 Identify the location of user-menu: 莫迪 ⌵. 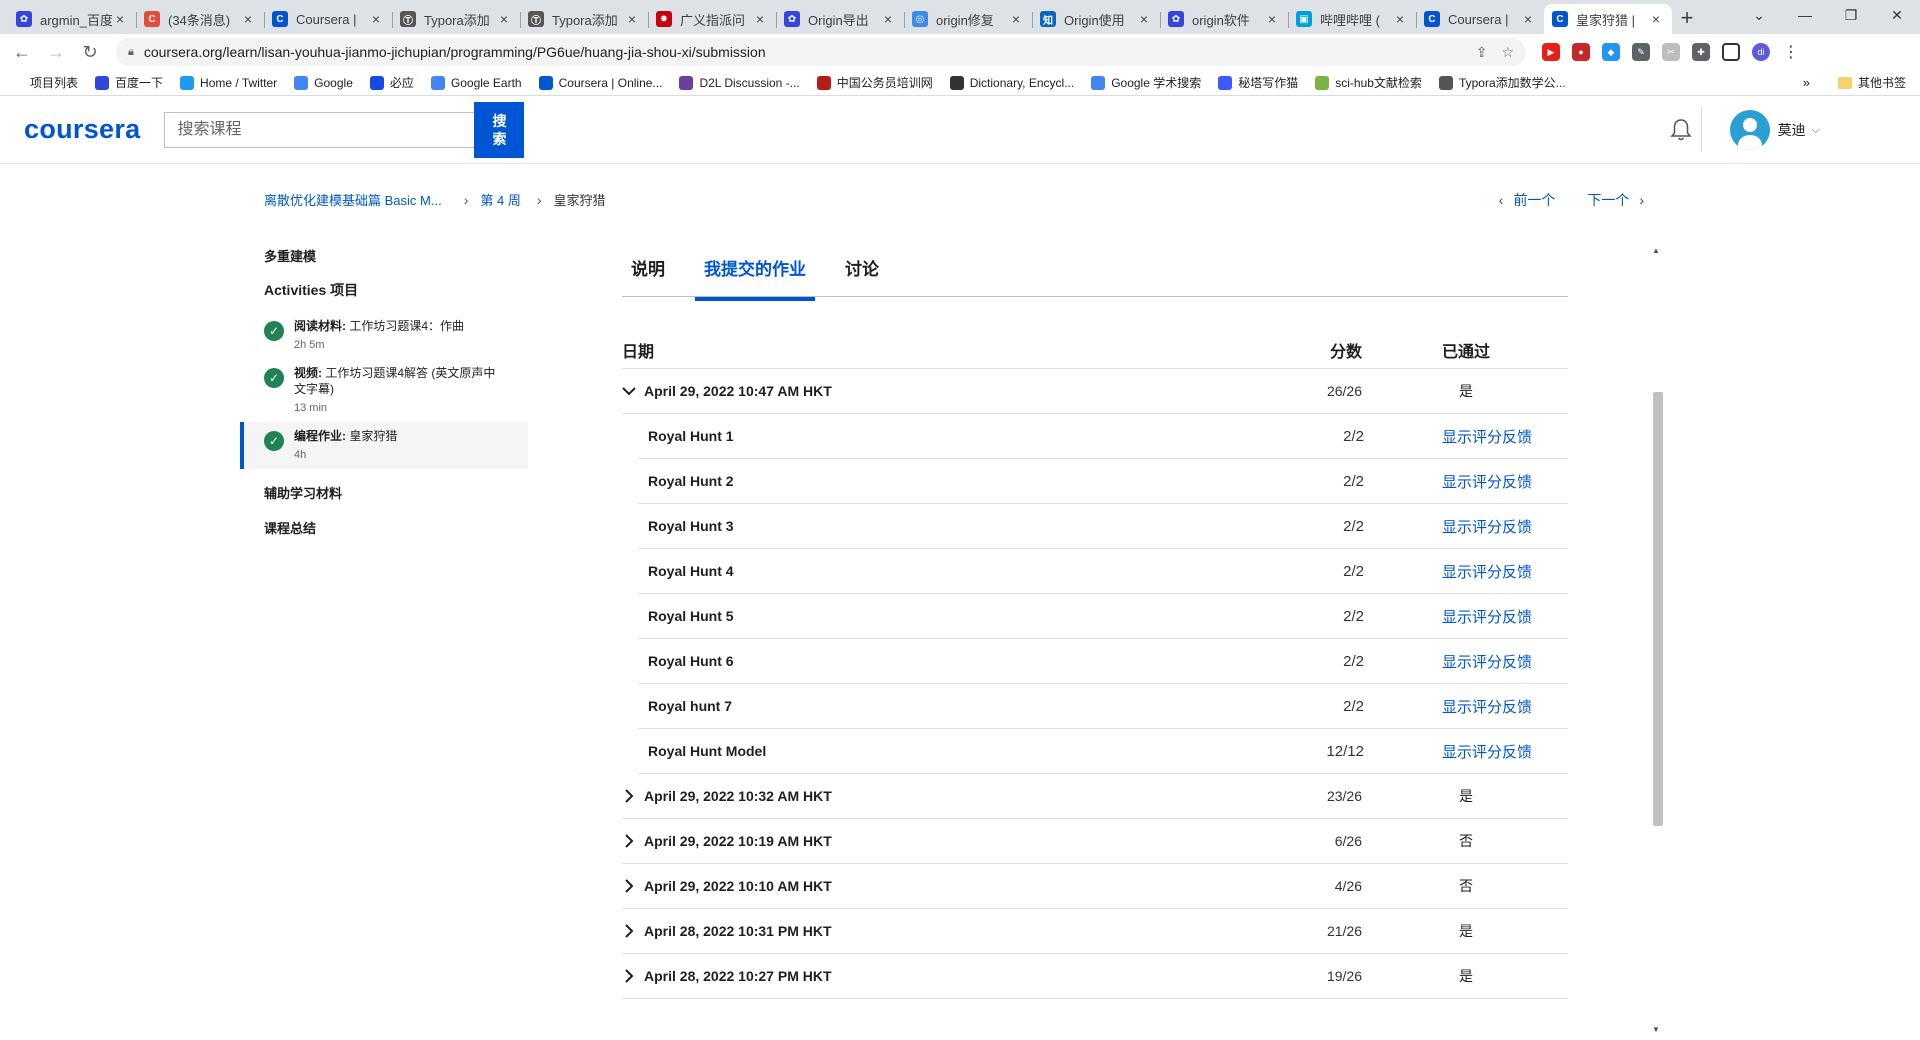
(1774, 130).